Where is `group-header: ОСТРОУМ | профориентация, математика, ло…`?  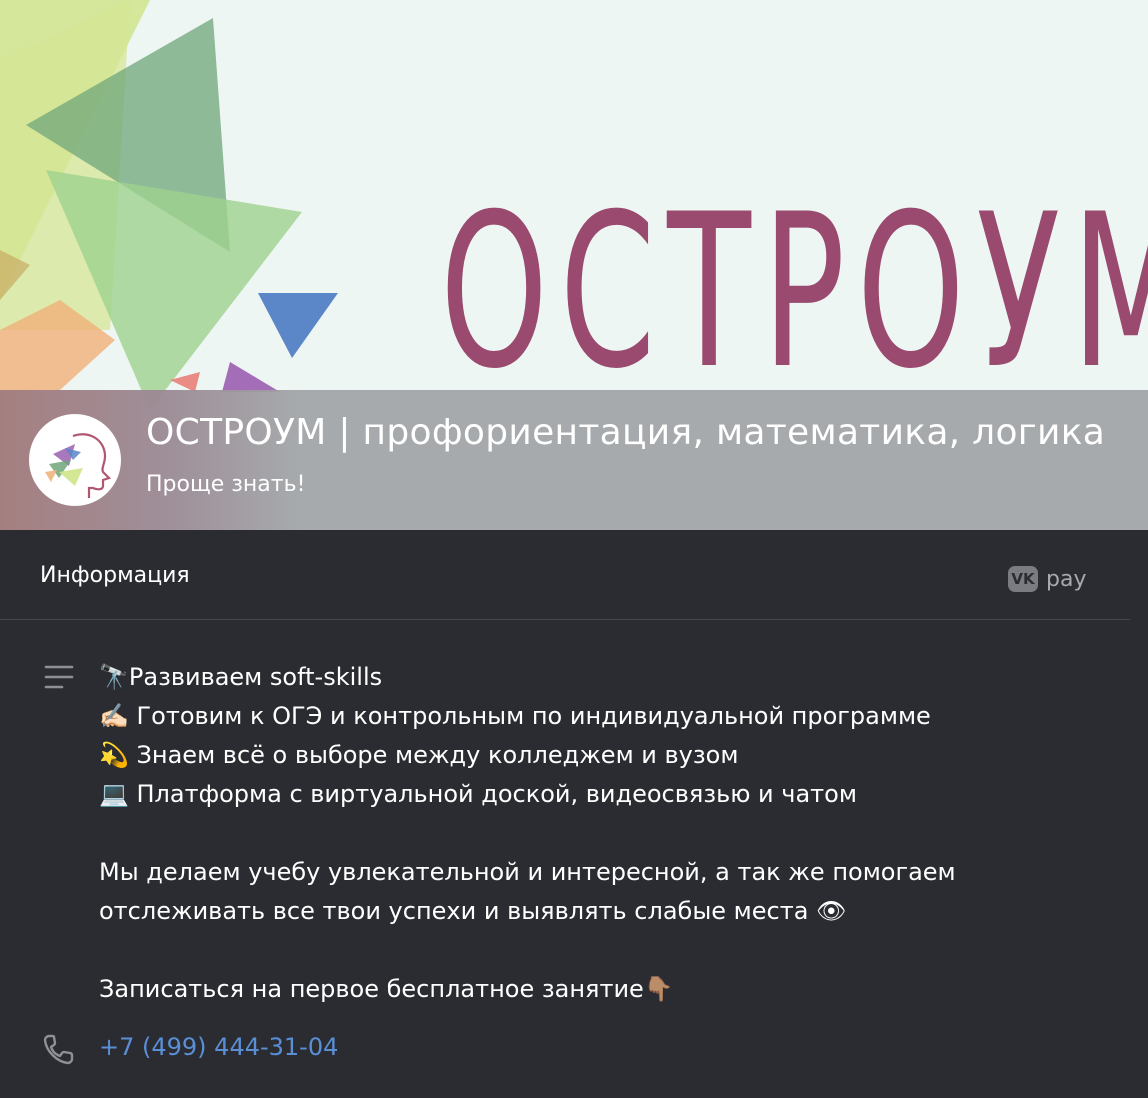 group-header: ОСТРОУМ | профориентация, математика, ло… is located at coordinates (574, 460).